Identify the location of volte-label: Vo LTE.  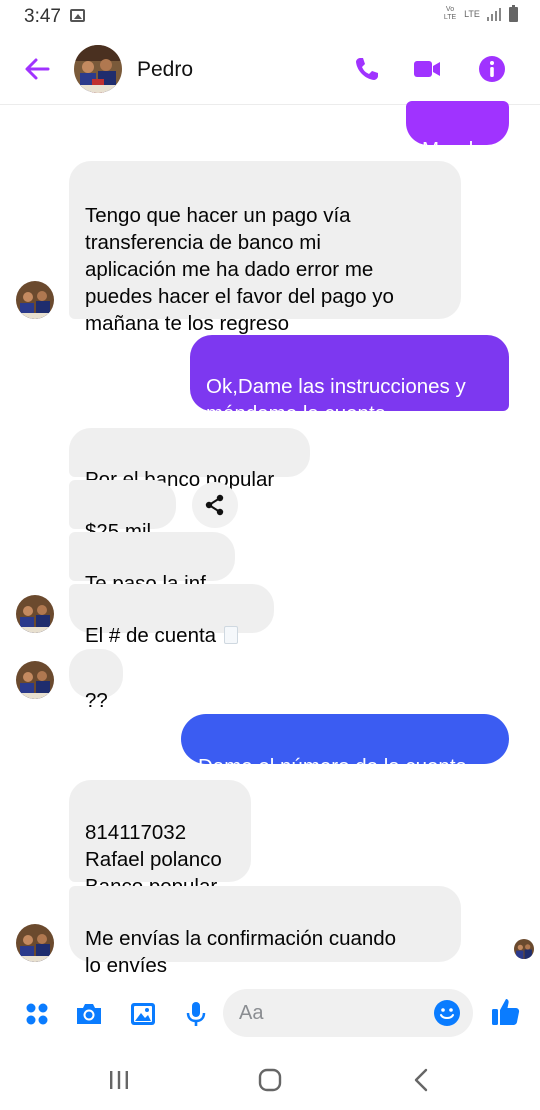
(450, 13).